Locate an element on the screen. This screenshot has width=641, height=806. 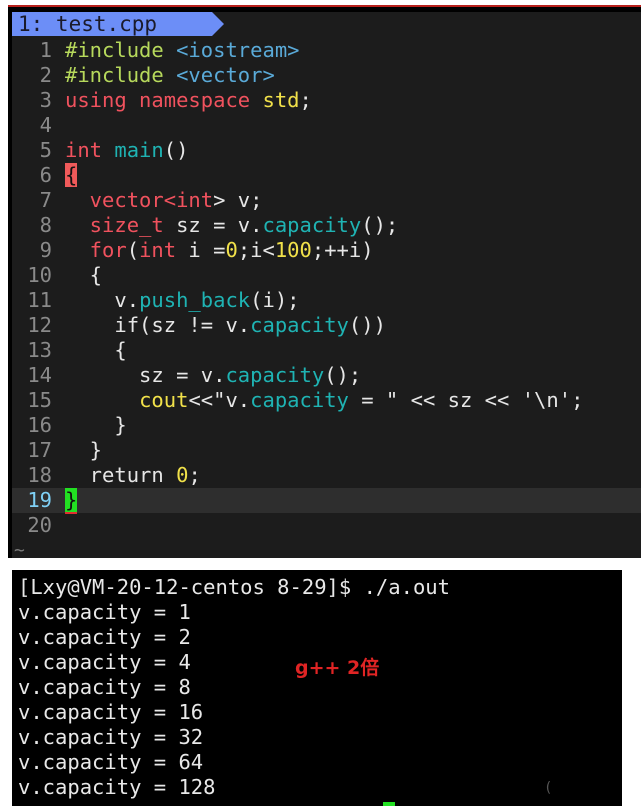
line-number: 8 is located at coordinates (45, 225).